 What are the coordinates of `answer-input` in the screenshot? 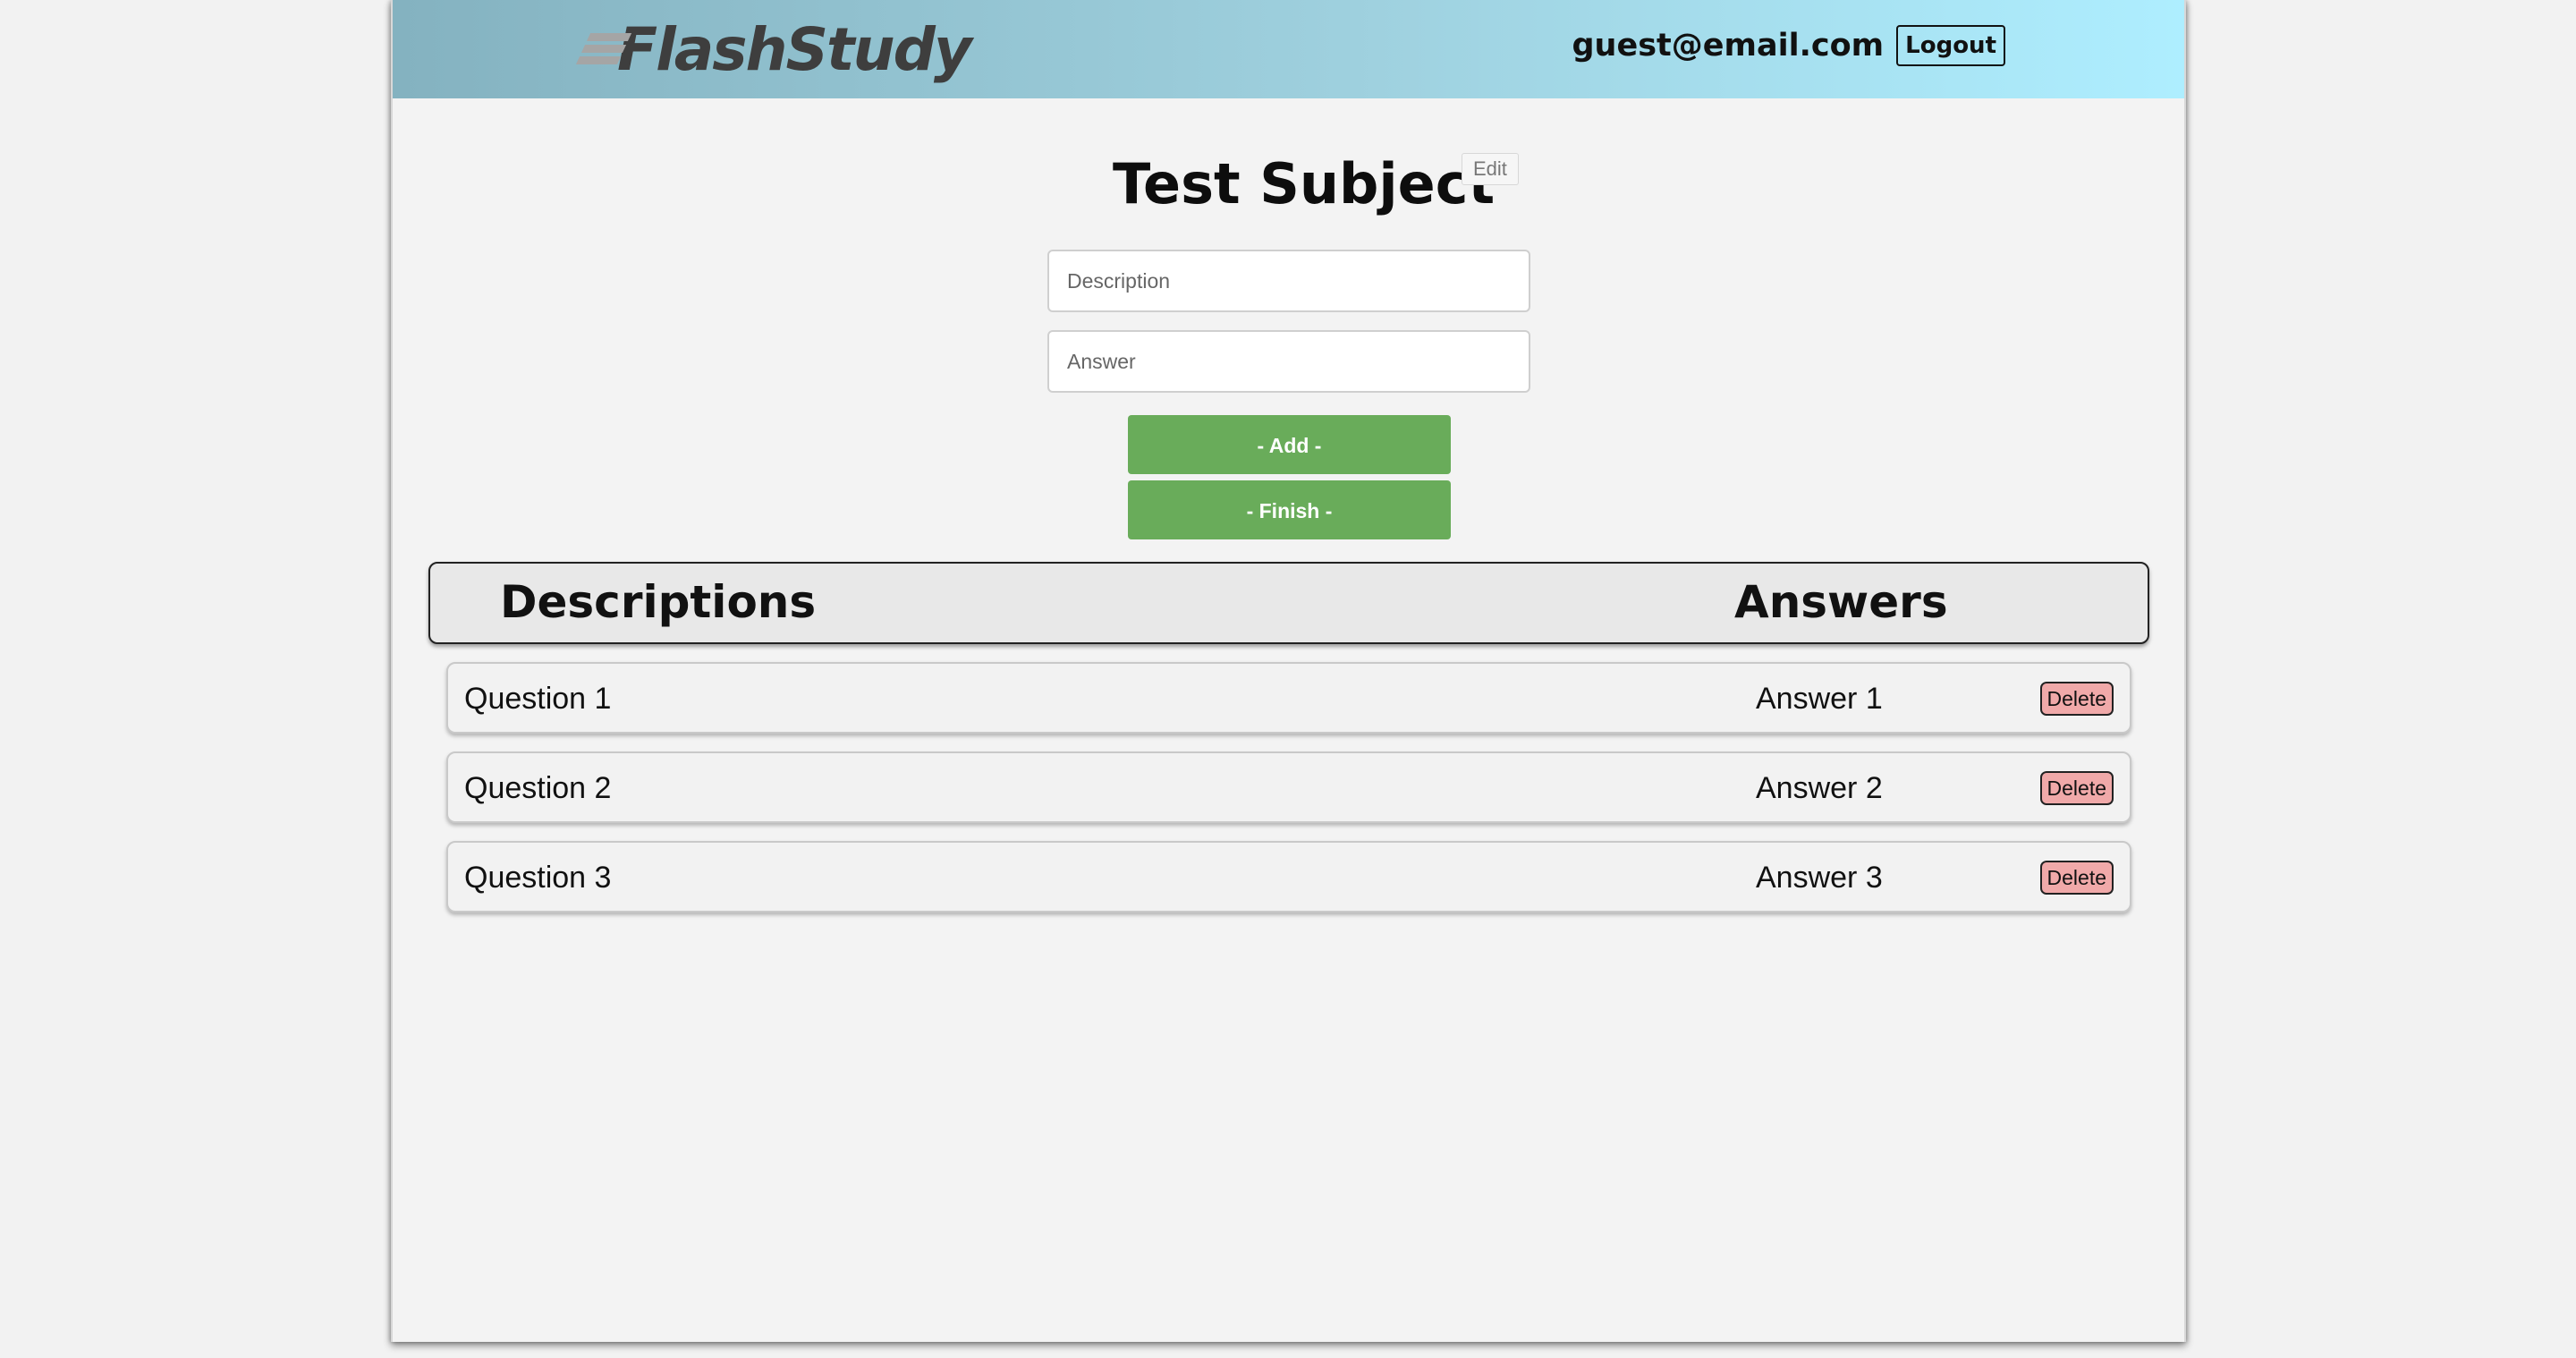 It's located at (1288, 361).